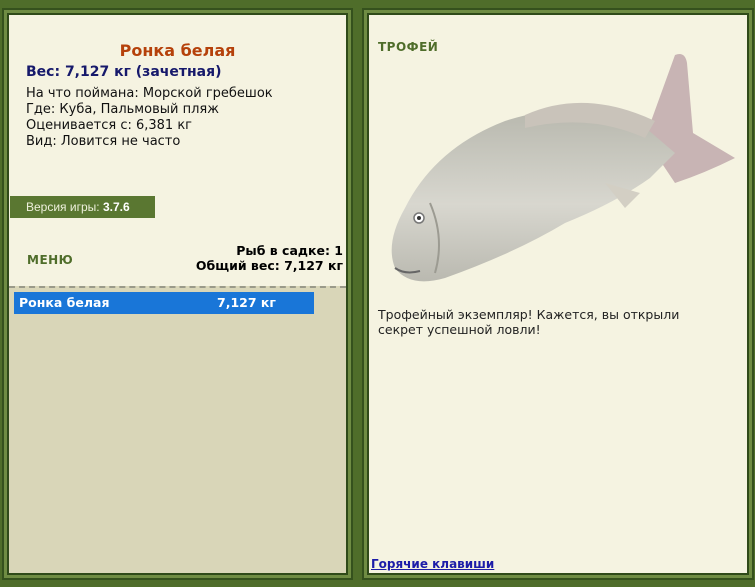  What do you see at coordinates (164, 303) in the screenshot?
I see `keepnet-row: Ронка белая 7,127 кг` at bounding box center [164, 303].